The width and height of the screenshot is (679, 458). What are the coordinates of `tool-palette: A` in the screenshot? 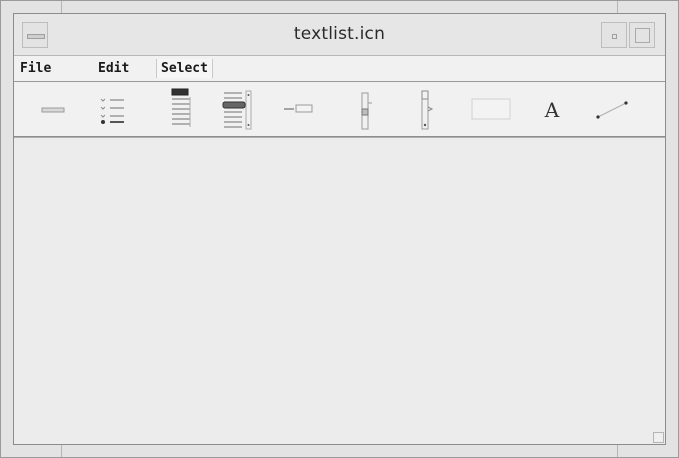 It's located at (339, 109).